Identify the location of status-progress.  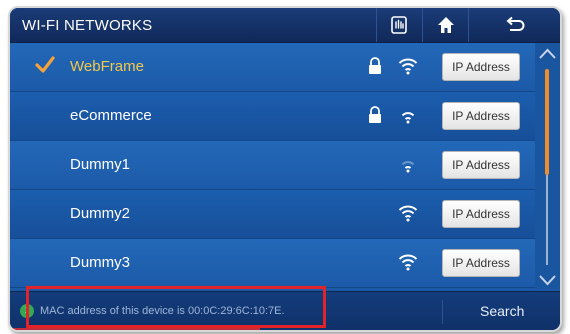
(135, 329).